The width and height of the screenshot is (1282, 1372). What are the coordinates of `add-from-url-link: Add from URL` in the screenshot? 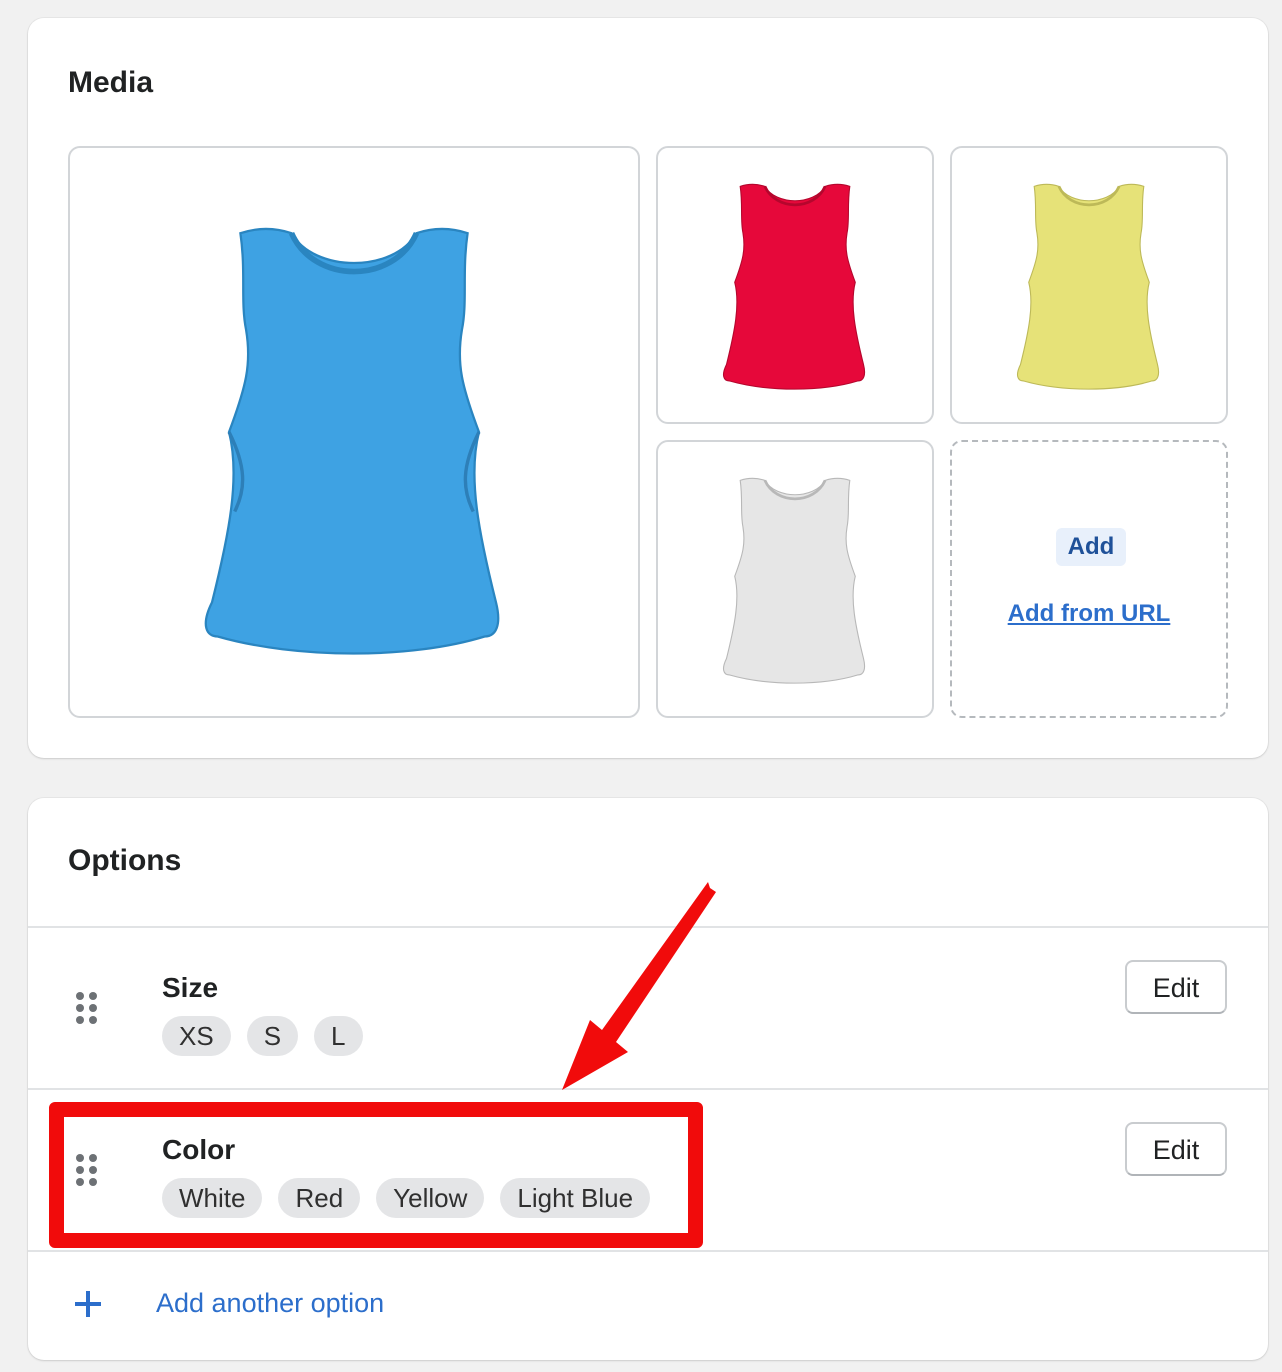 It's located at (1089, 614).